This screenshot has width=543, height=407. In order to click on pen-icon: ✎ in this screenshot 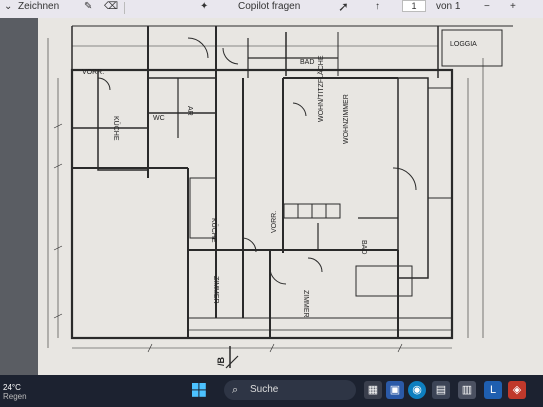, I will do `click(88, 6)`.